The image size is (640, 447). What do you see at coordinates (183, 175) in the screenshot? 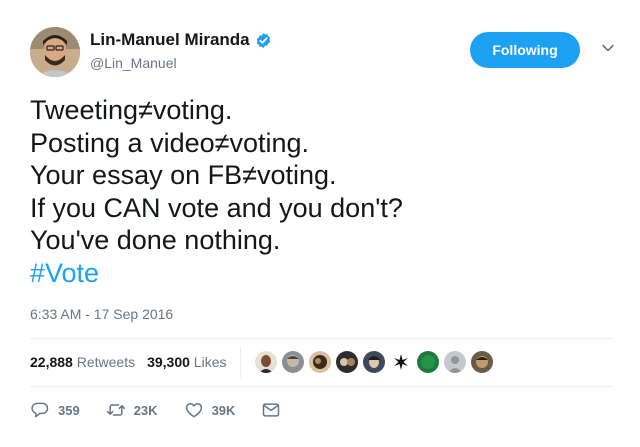
I see `tweet-text-line: Your essay on FB≠voting.` at bounding box center [183, 175].